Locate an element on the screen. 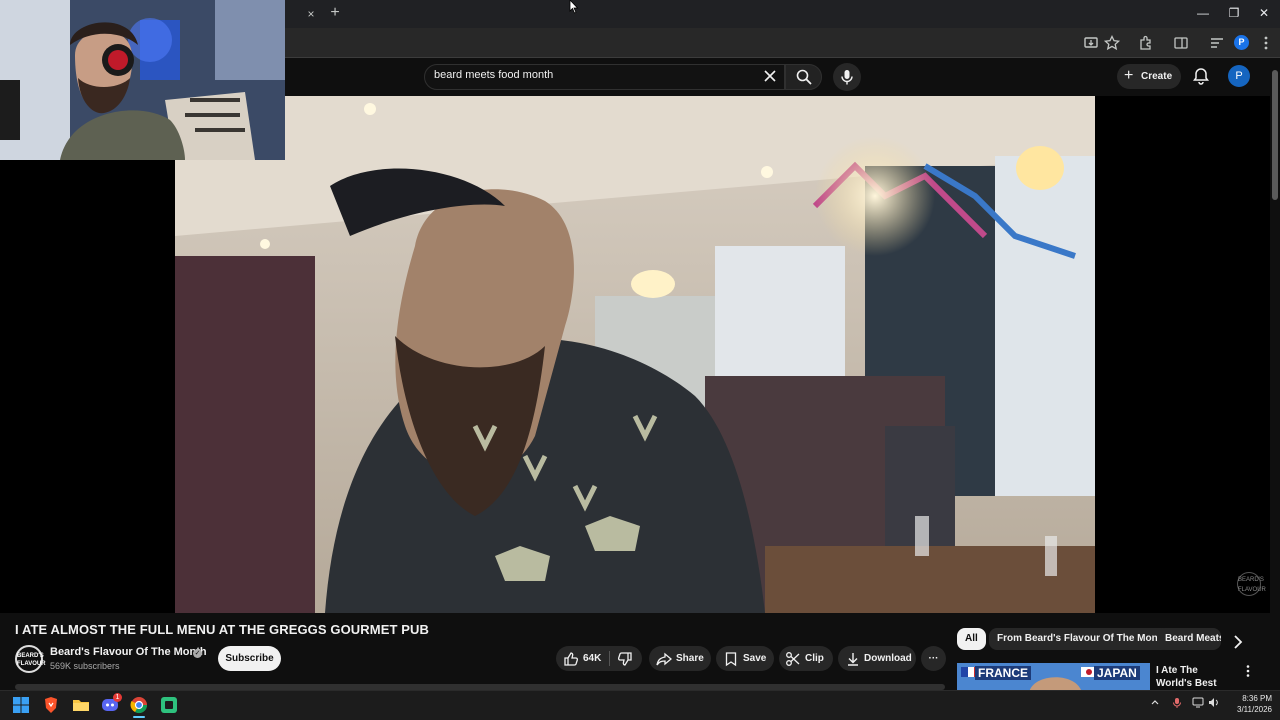  like-button: 64K is located at coordinates (582, 658).